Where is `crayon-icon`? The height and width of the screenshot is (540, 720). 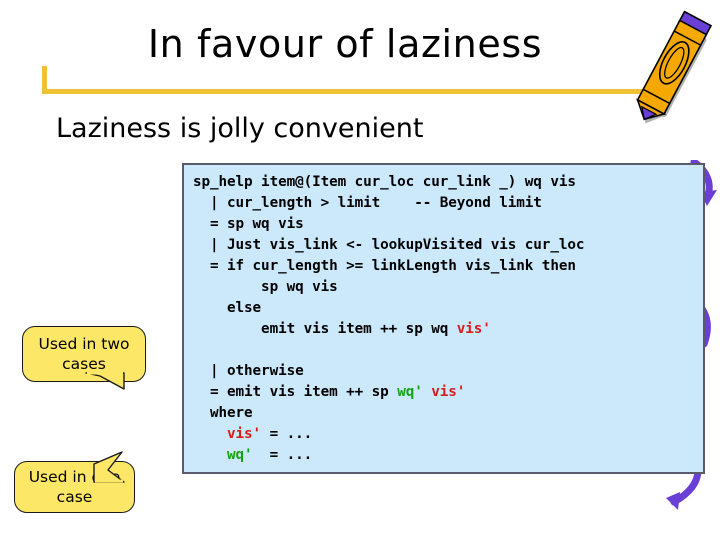
crayon-icon is located at coordinates (674, 67).